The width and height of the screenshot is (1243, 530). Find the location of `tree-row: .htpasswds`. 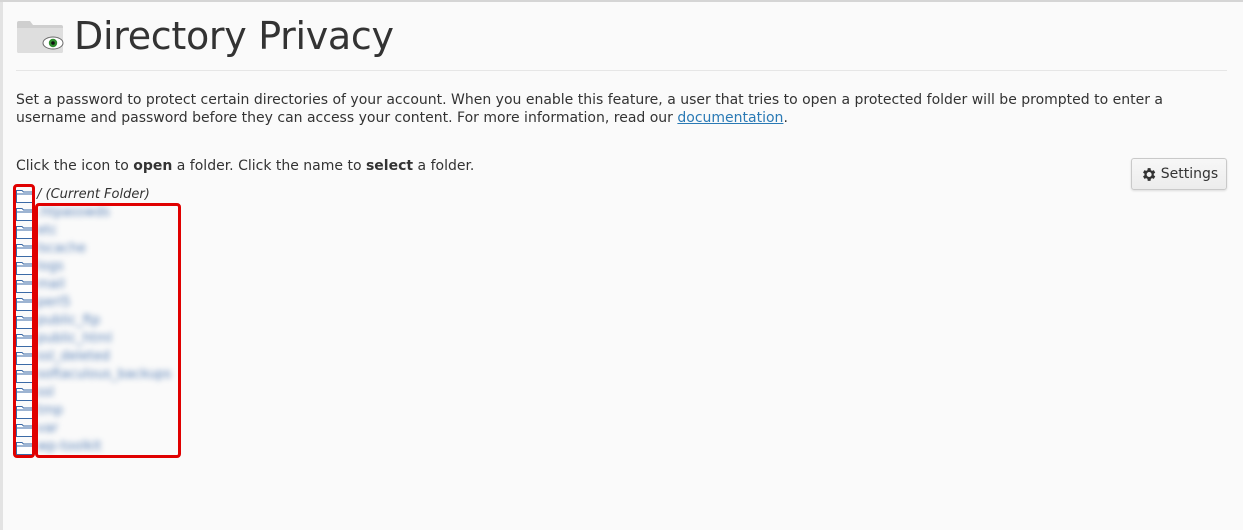

tree-row: .htpasswds is located at coordinates (93, 213).